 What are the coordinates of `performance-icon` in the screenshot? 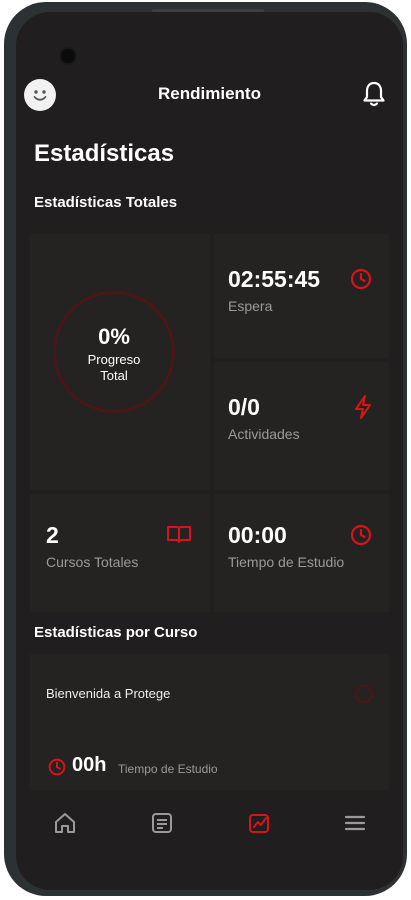 It's located at (260, 824).